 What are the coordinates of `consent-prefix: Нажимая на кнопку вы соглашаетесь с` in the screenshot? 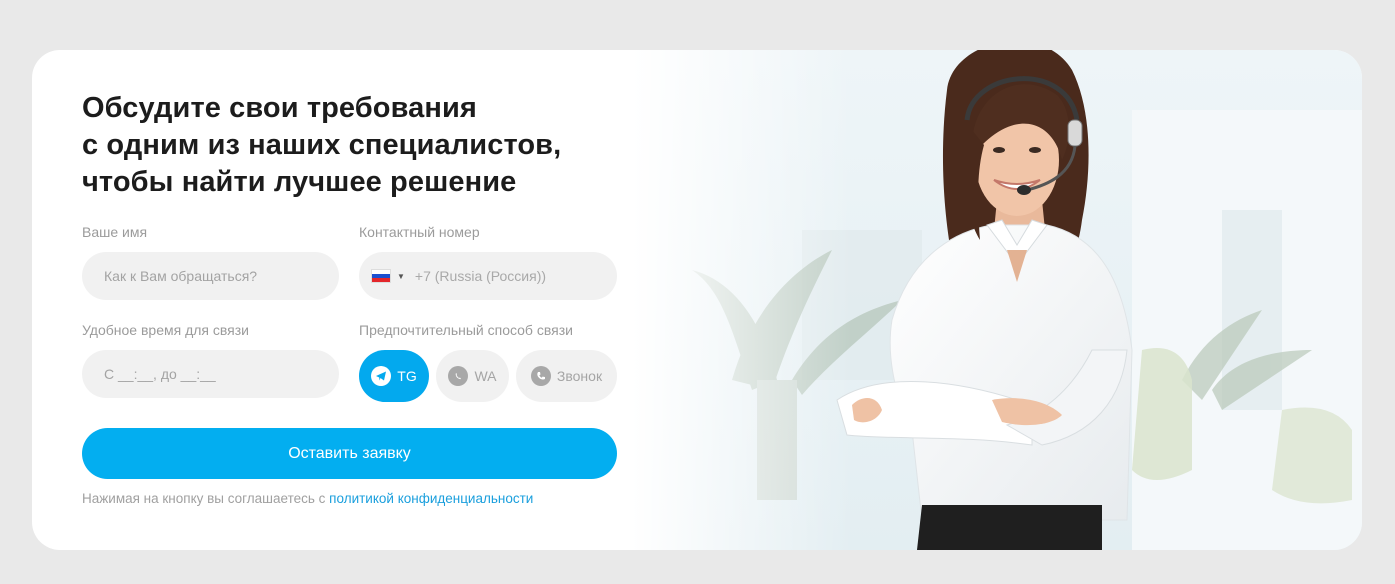 It's located at (204, 498).